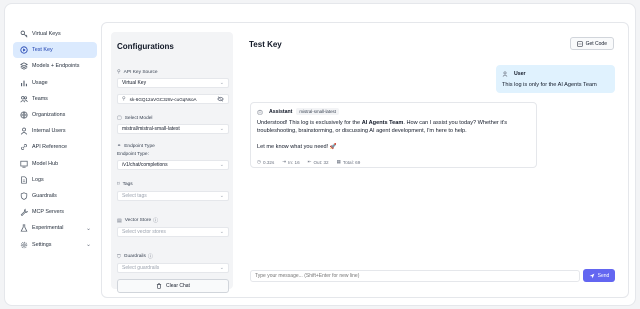  I want to click on user-message-header: User, so click(514, 74).